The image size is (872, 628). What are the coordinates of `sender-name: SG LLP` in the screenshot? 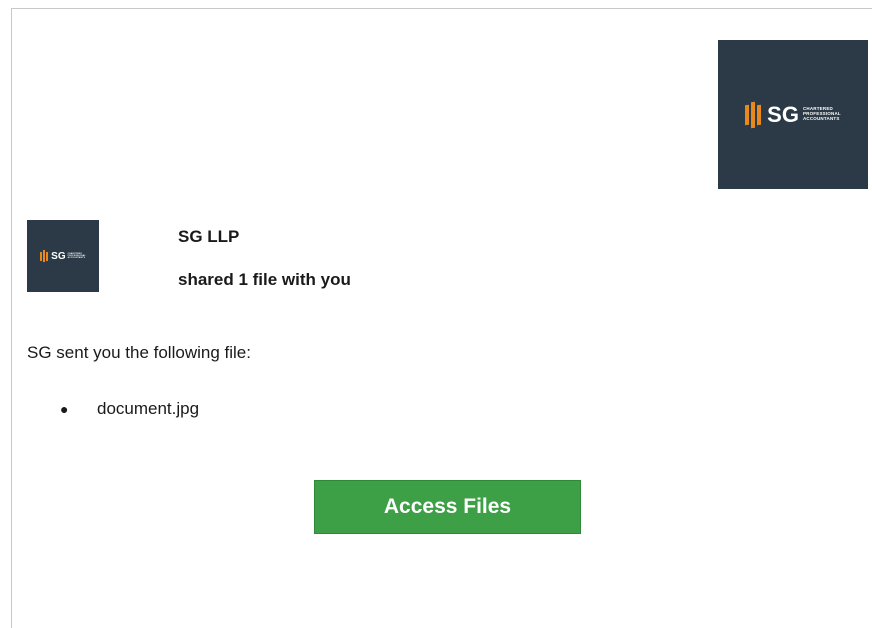 It's located at (209, 236).